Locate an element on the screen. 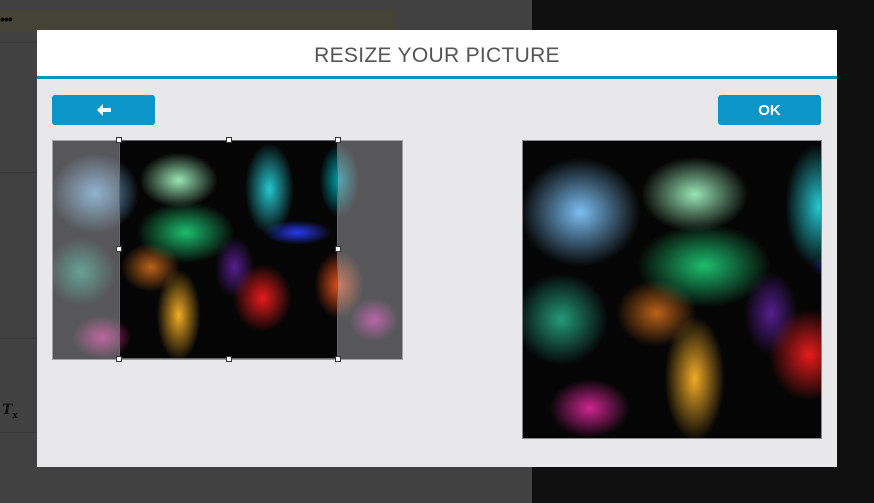 The height and width of the screenshot is (503, 874). dialog-header: RESIZE YOUR PICTURE is located at coordinates (437, 54).